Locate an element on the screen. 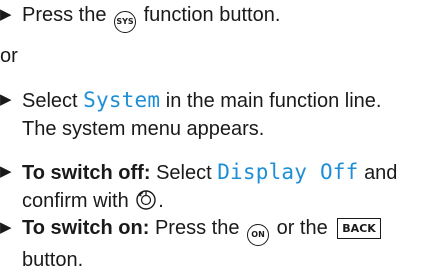 This screenshot has width=440, height=274. on-button-icon: ON is located at coordinates (258, 235).